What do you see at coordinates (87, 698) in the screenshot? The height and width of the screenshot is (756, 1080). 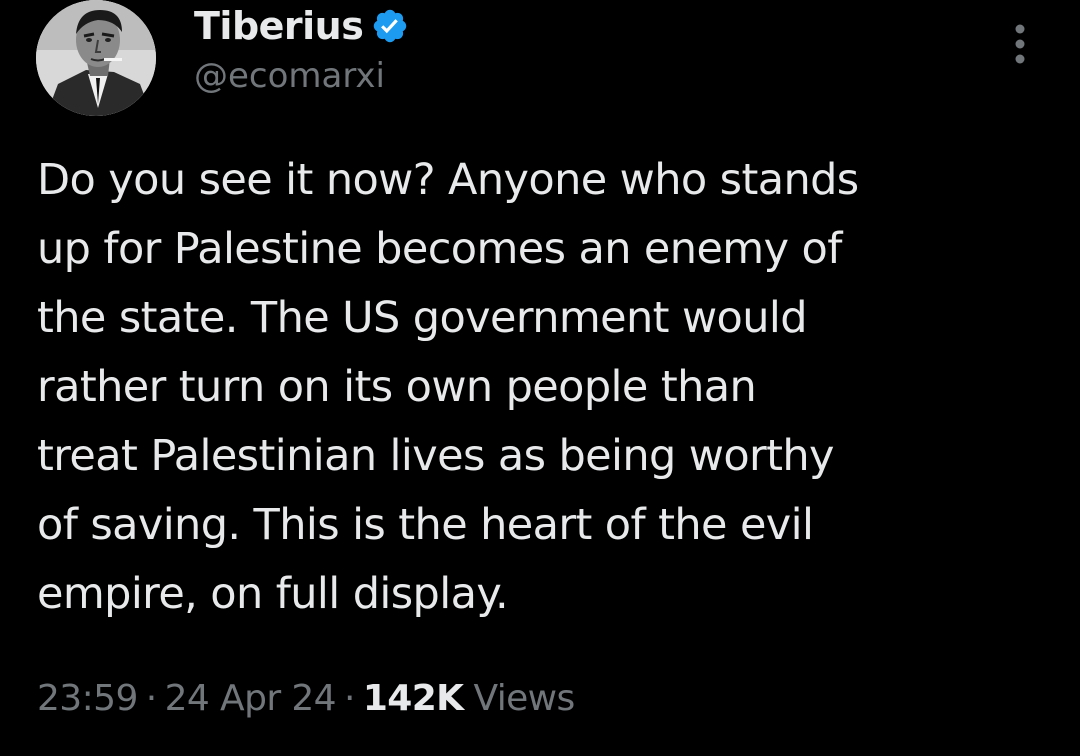 I see `tweet-time: 23:59` at bounding box center [87, 698].